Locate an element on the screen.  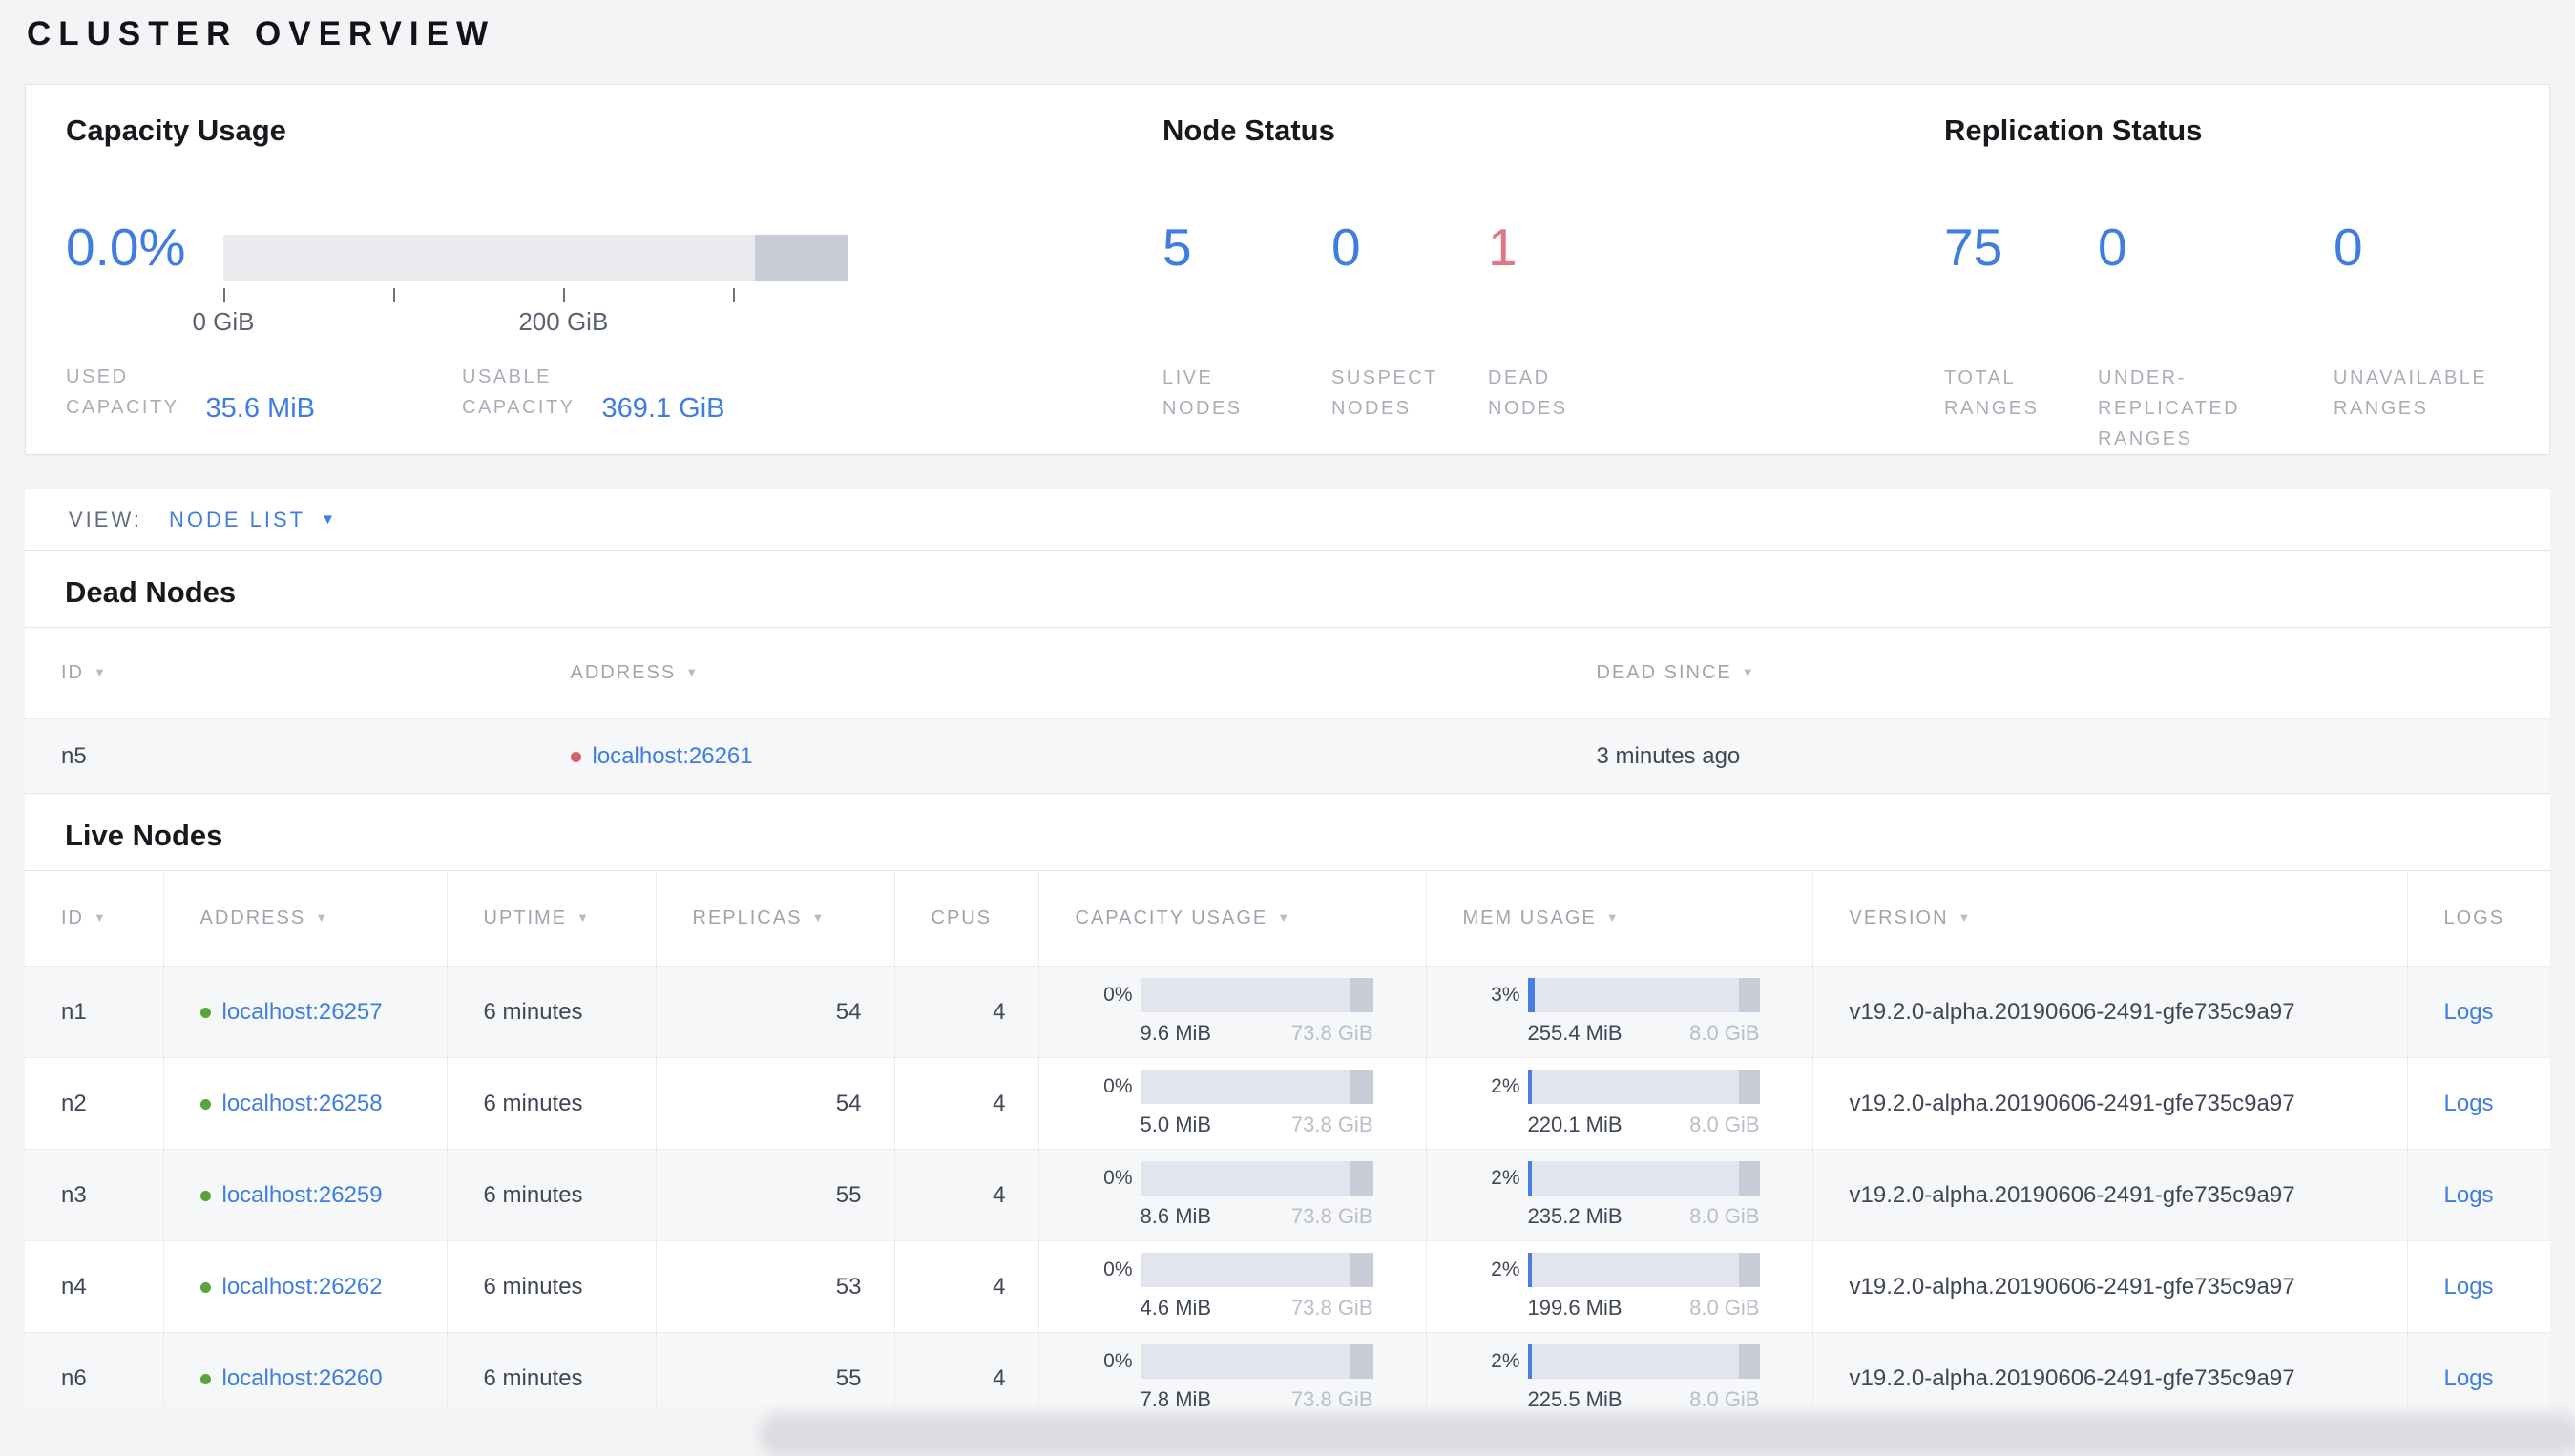
capacity-used-value: 9.6 MiB is located at coordinates (1176, 1033).